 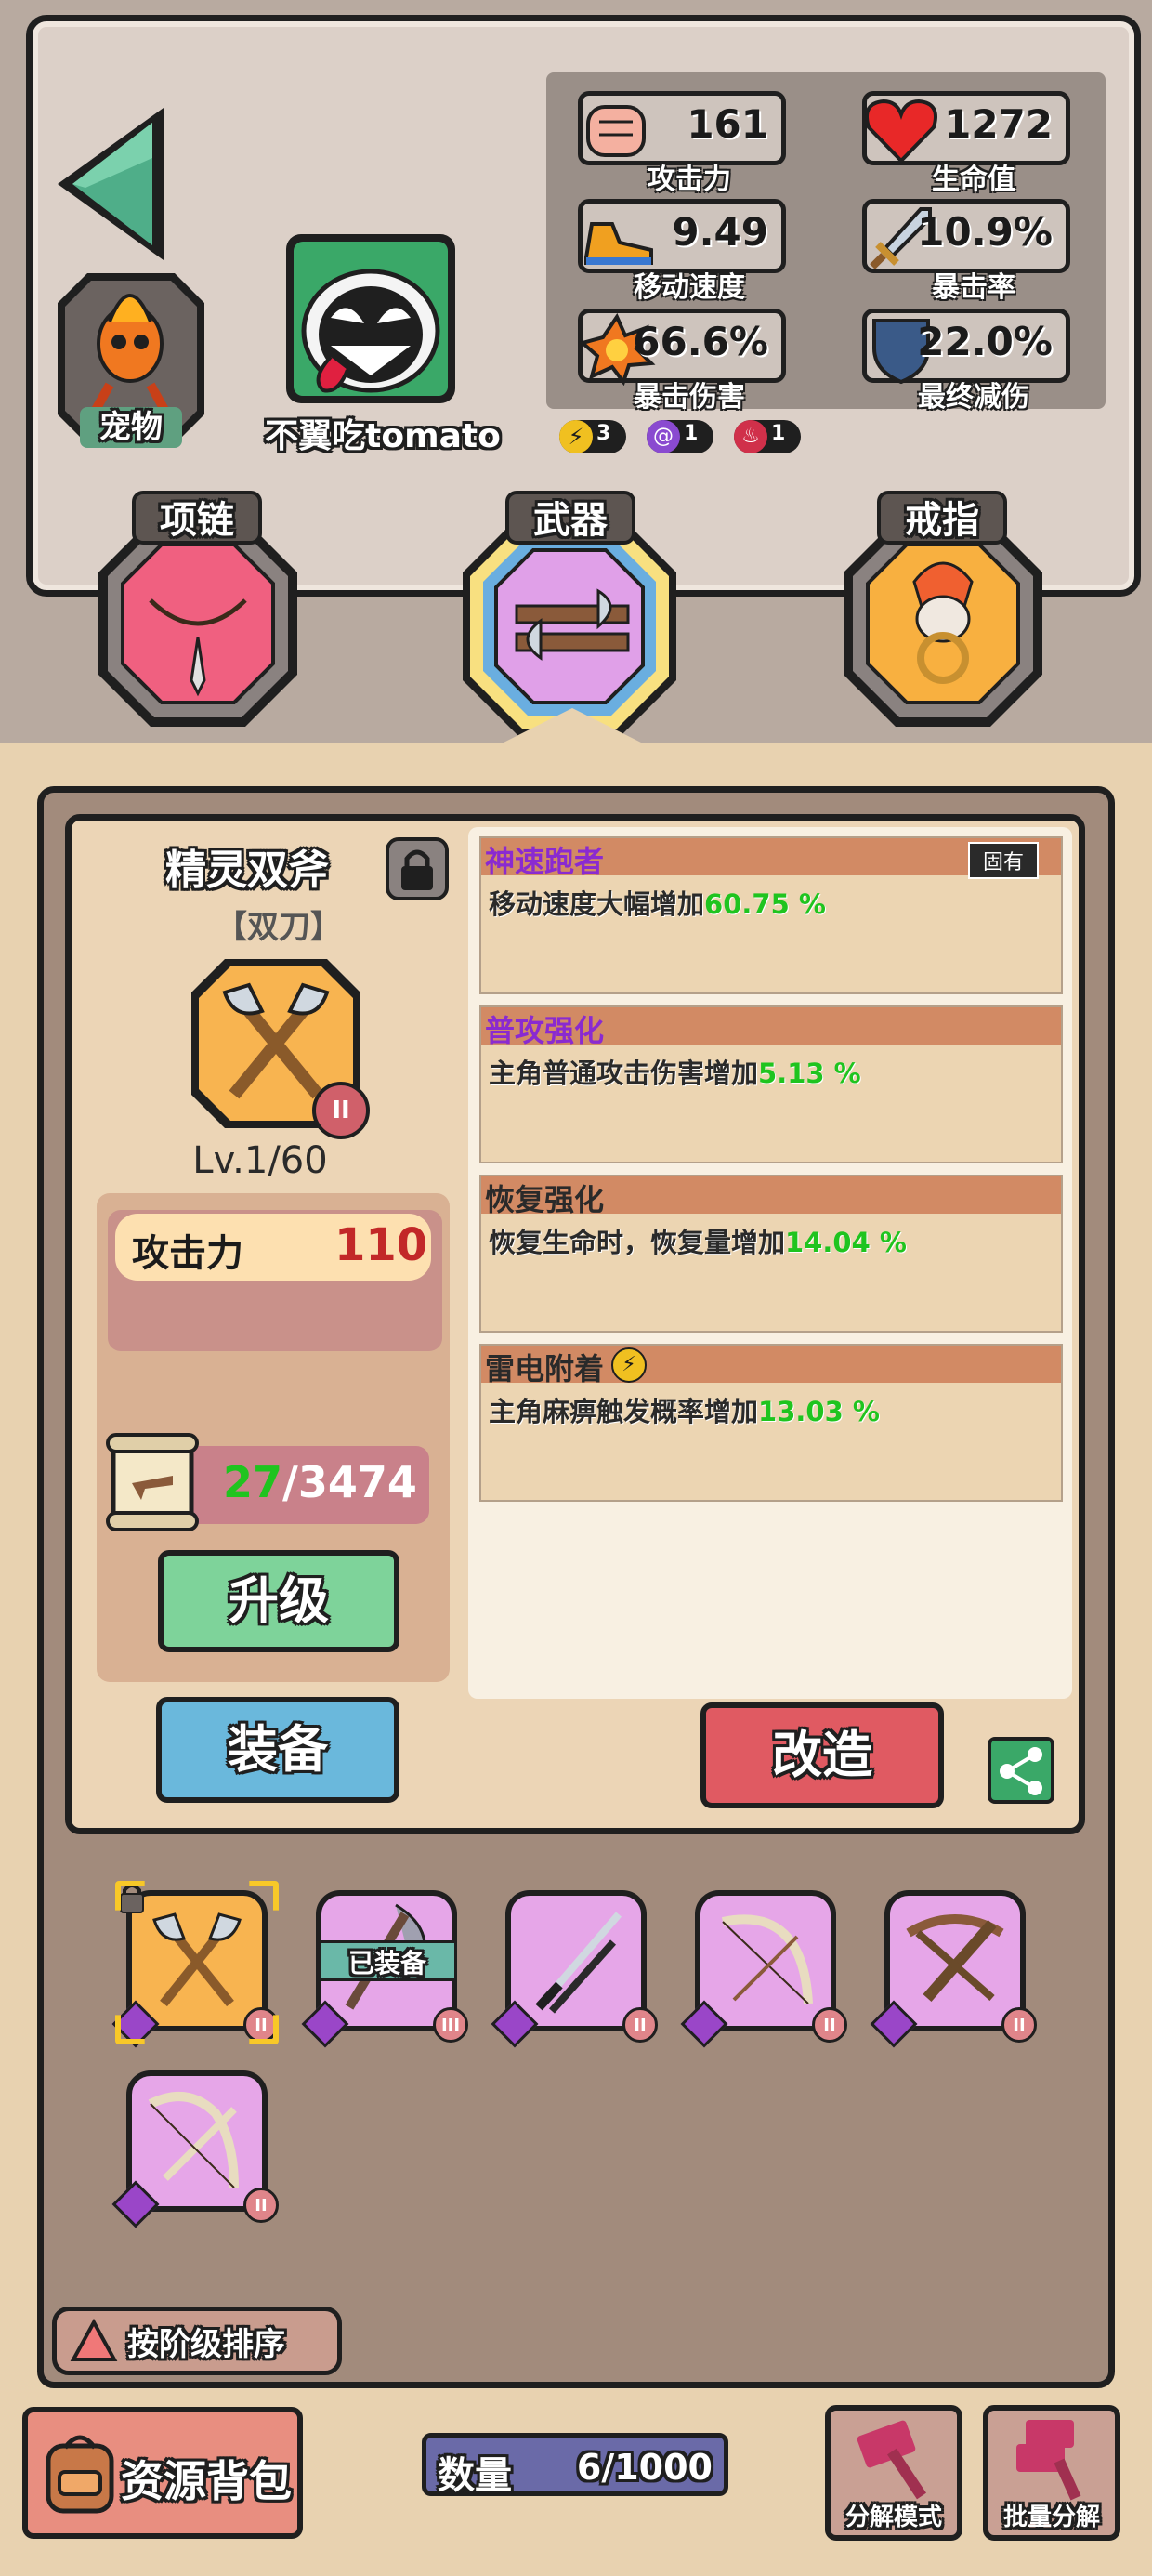 What do you see at coordinates (973, 287) in the screenshot?
I see `stat-crit-rate-label: 暴击率` at bounding box center [973, 287].